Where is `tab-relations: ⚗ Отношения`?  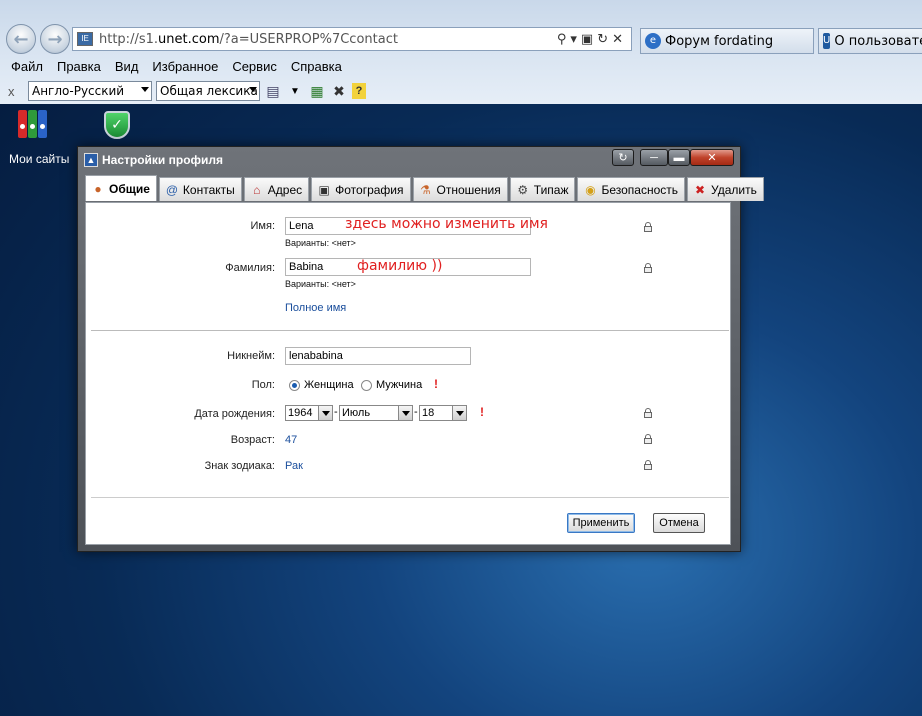 tab-relations: ⚗ Отношения is located at coordinates (460, 189).